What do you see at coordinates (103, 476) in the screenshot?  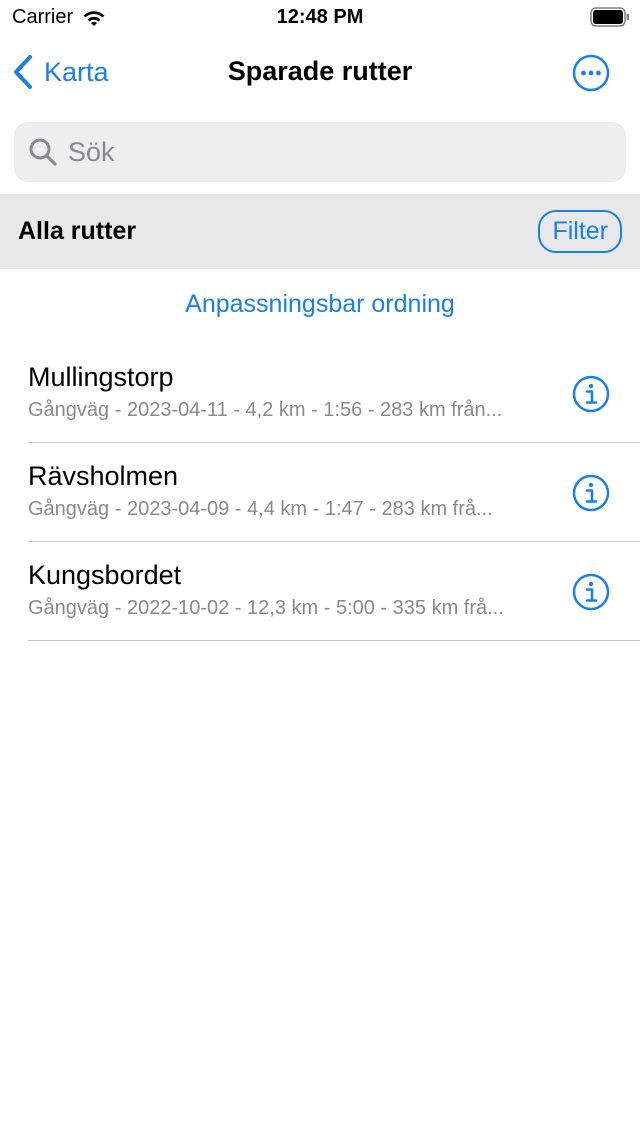 I see `route-name: Rävsholmen` at bounding box center [103, 476].